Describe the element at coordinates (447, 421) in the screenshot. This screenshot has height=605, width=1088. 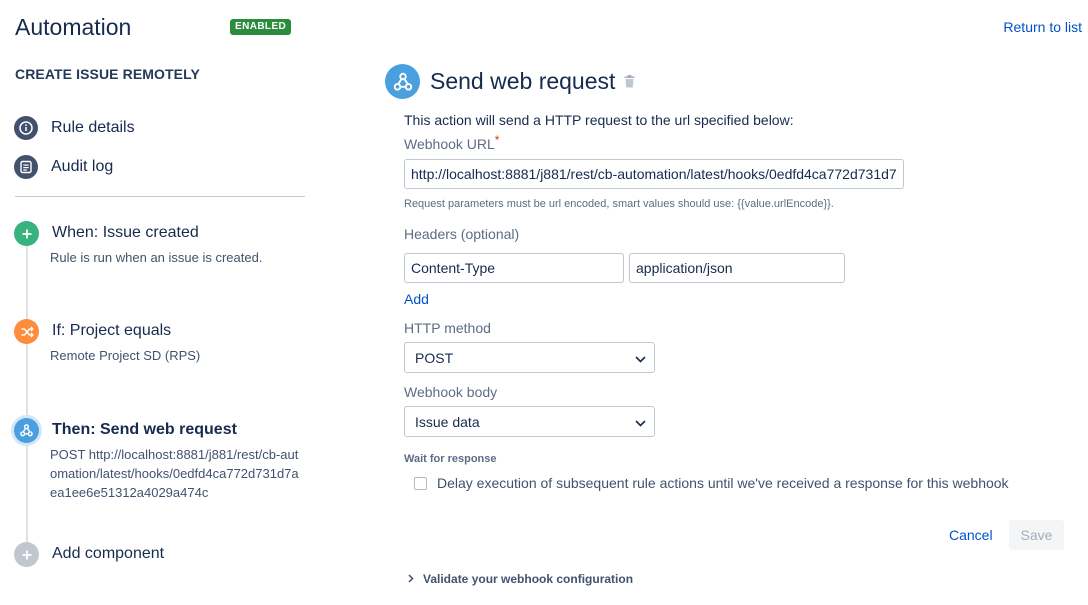
I see `webhook-body-value: Issue data` at that location.